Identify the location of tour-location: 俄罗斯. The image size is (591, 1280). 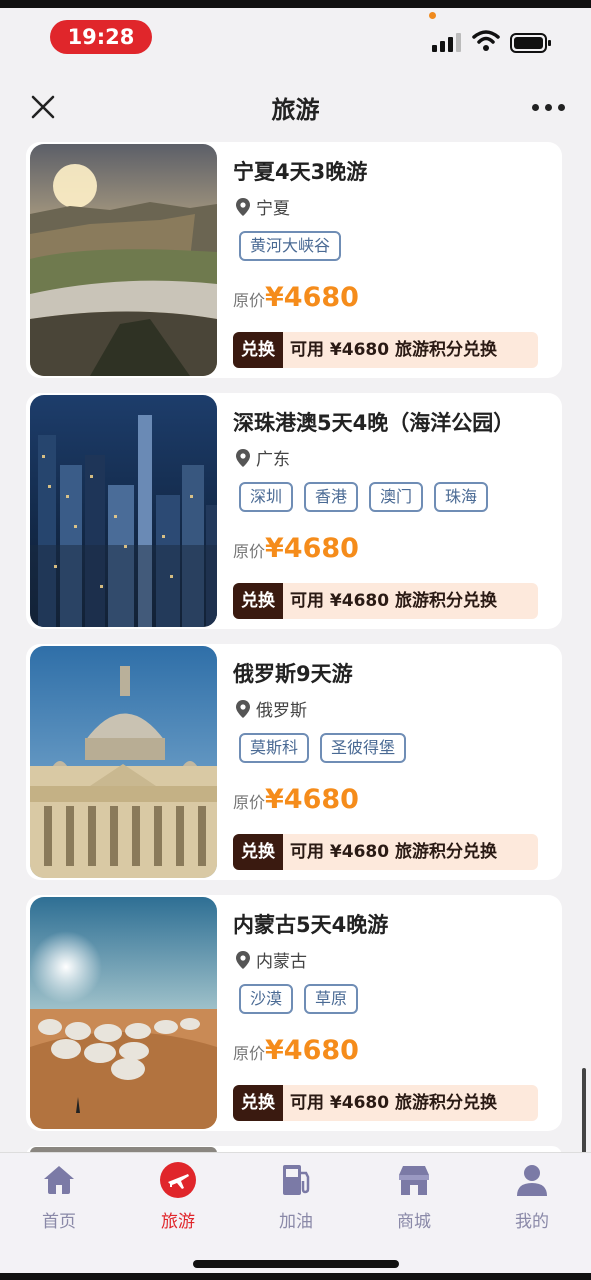
(271, 708).